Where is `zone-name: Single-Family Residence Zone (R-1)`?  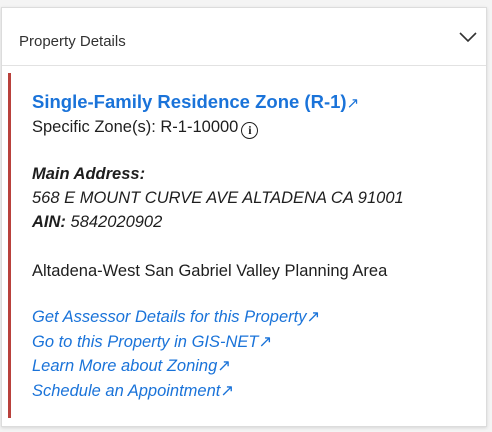
zone-name: Single-Family Residence Zone (R-1) is located at coordinates (189, 101).